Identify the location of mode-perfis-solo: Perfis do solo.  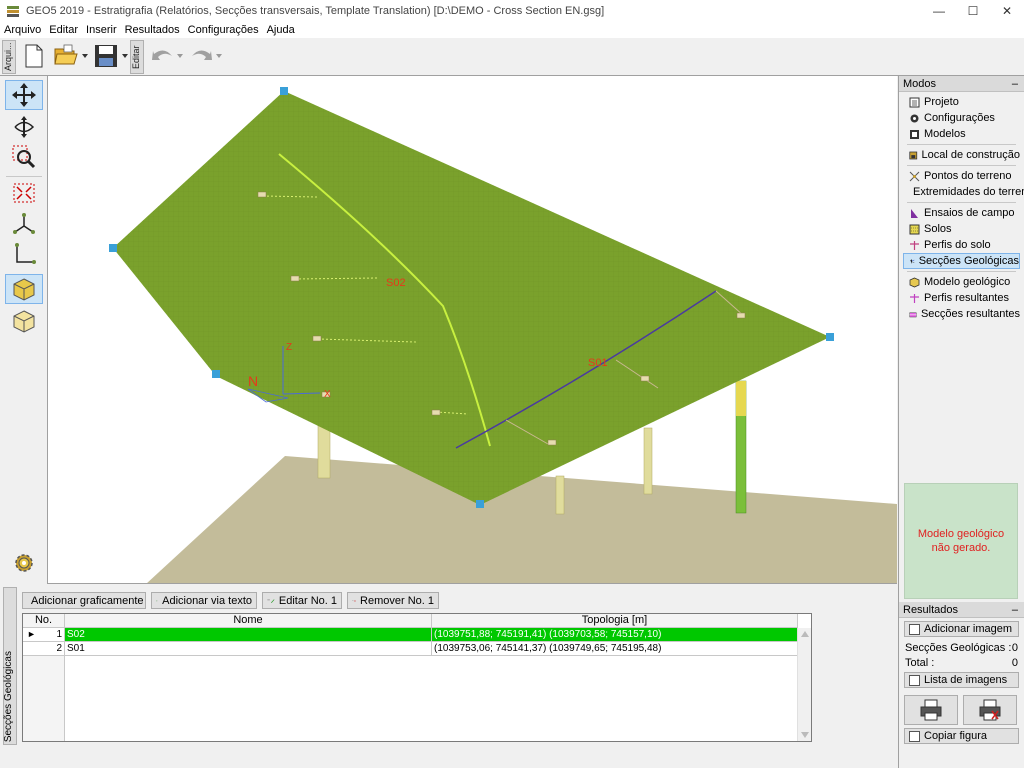
(961, 245).